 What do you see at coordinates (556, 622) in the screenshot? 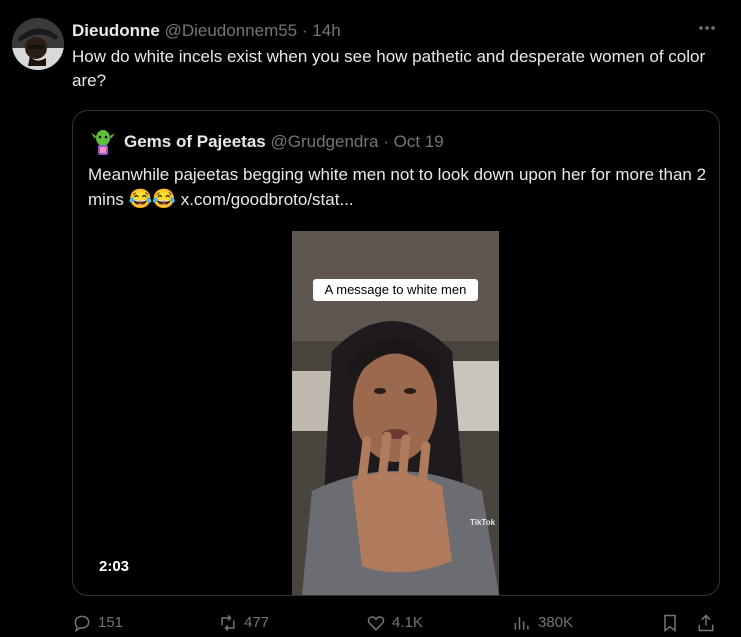
I see `views-count: 380K` at bounding box center [556, 622].